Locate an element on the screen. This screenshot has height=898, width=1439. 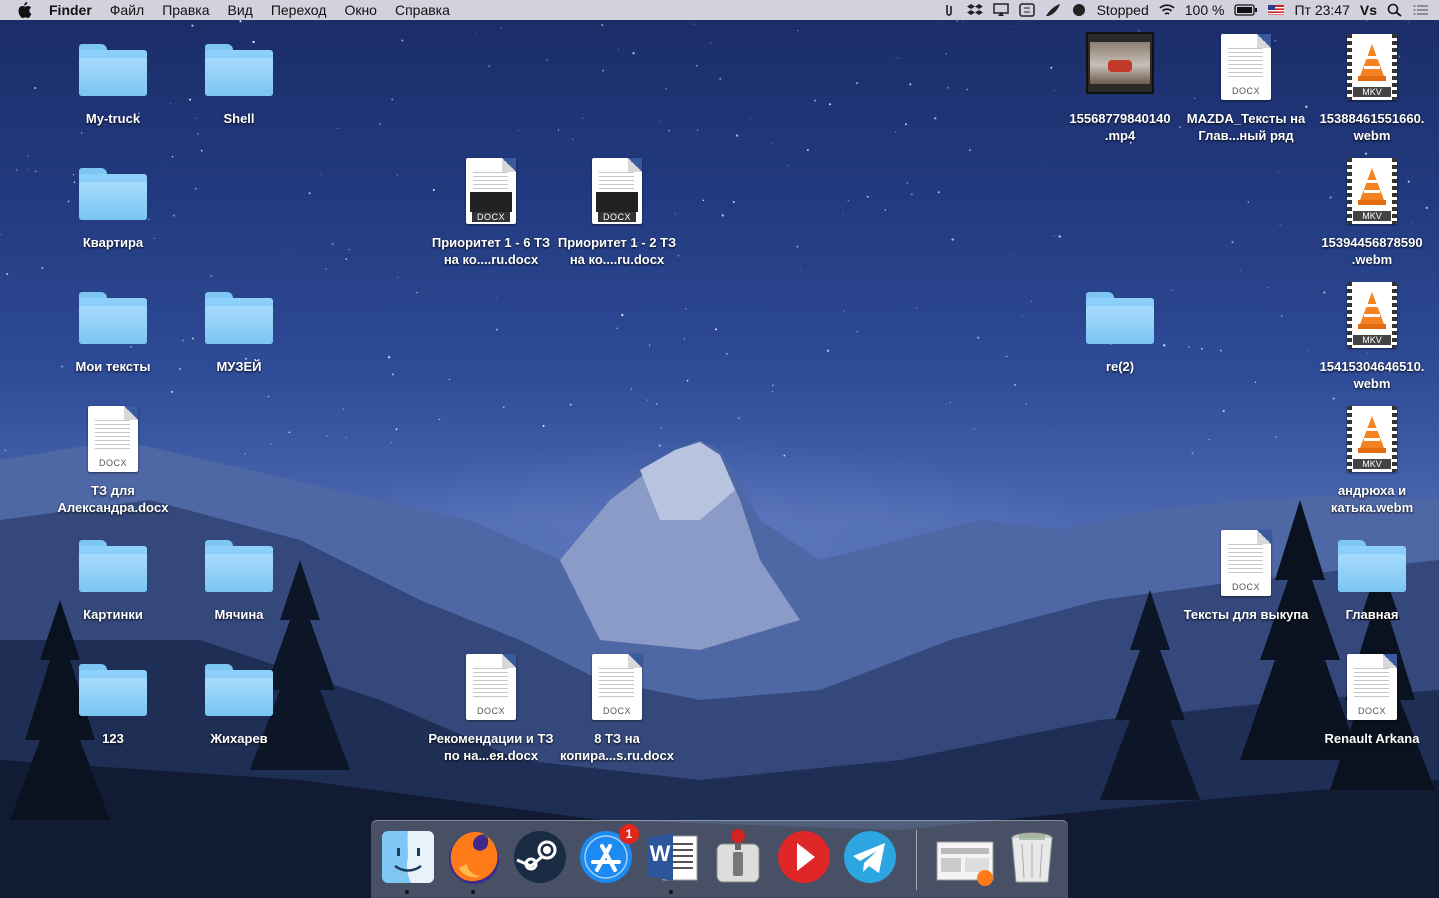
desktop-file-renault: DOCX Renault Arkana is located at coordinates (1372, 698).